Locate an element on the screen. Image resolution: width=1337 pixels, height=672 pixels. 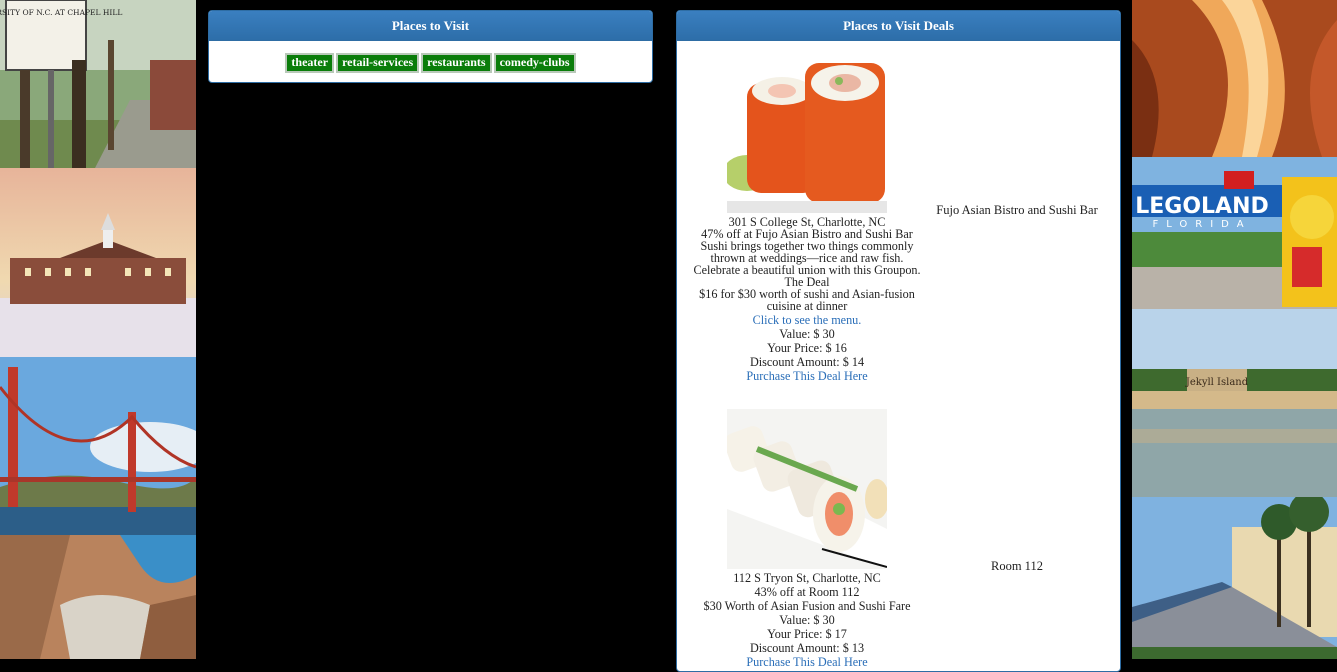
golden-gate-bridge-photo is located at coordinates (98, 446).